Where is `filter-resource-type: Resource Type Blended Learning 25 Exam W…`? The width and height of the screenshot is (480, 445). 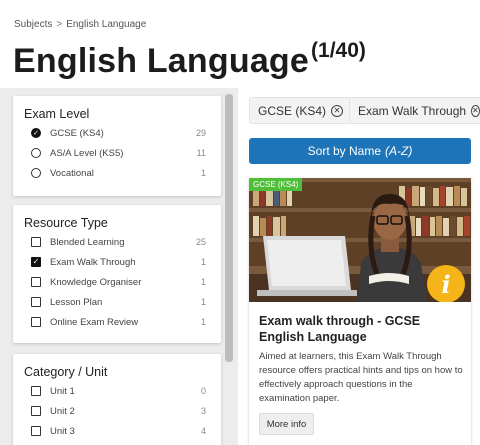
filter-resource-type: Resource Type Blended Learning 25 Exam W… is located at coordinates (117, 274).